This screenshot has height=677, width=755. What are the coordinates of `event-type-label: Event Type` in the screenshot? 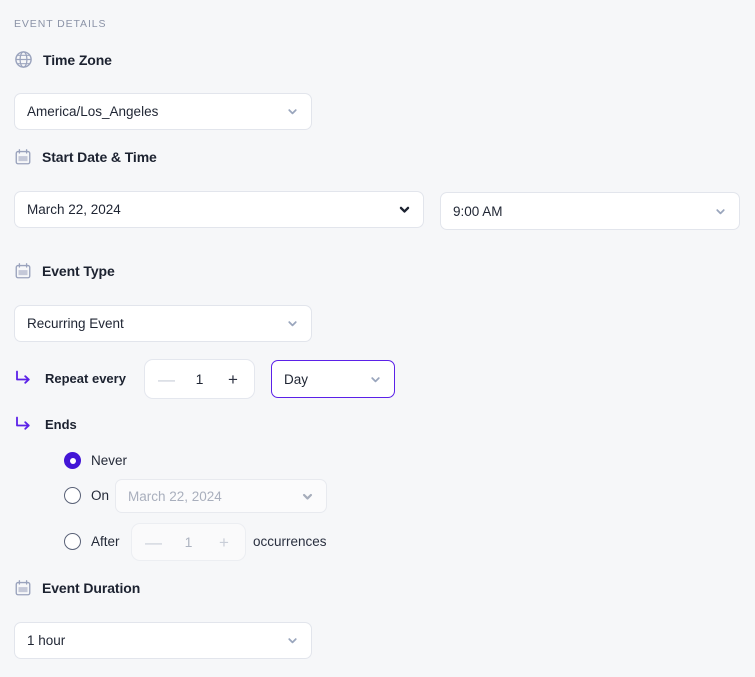 It's located at (78, 271).